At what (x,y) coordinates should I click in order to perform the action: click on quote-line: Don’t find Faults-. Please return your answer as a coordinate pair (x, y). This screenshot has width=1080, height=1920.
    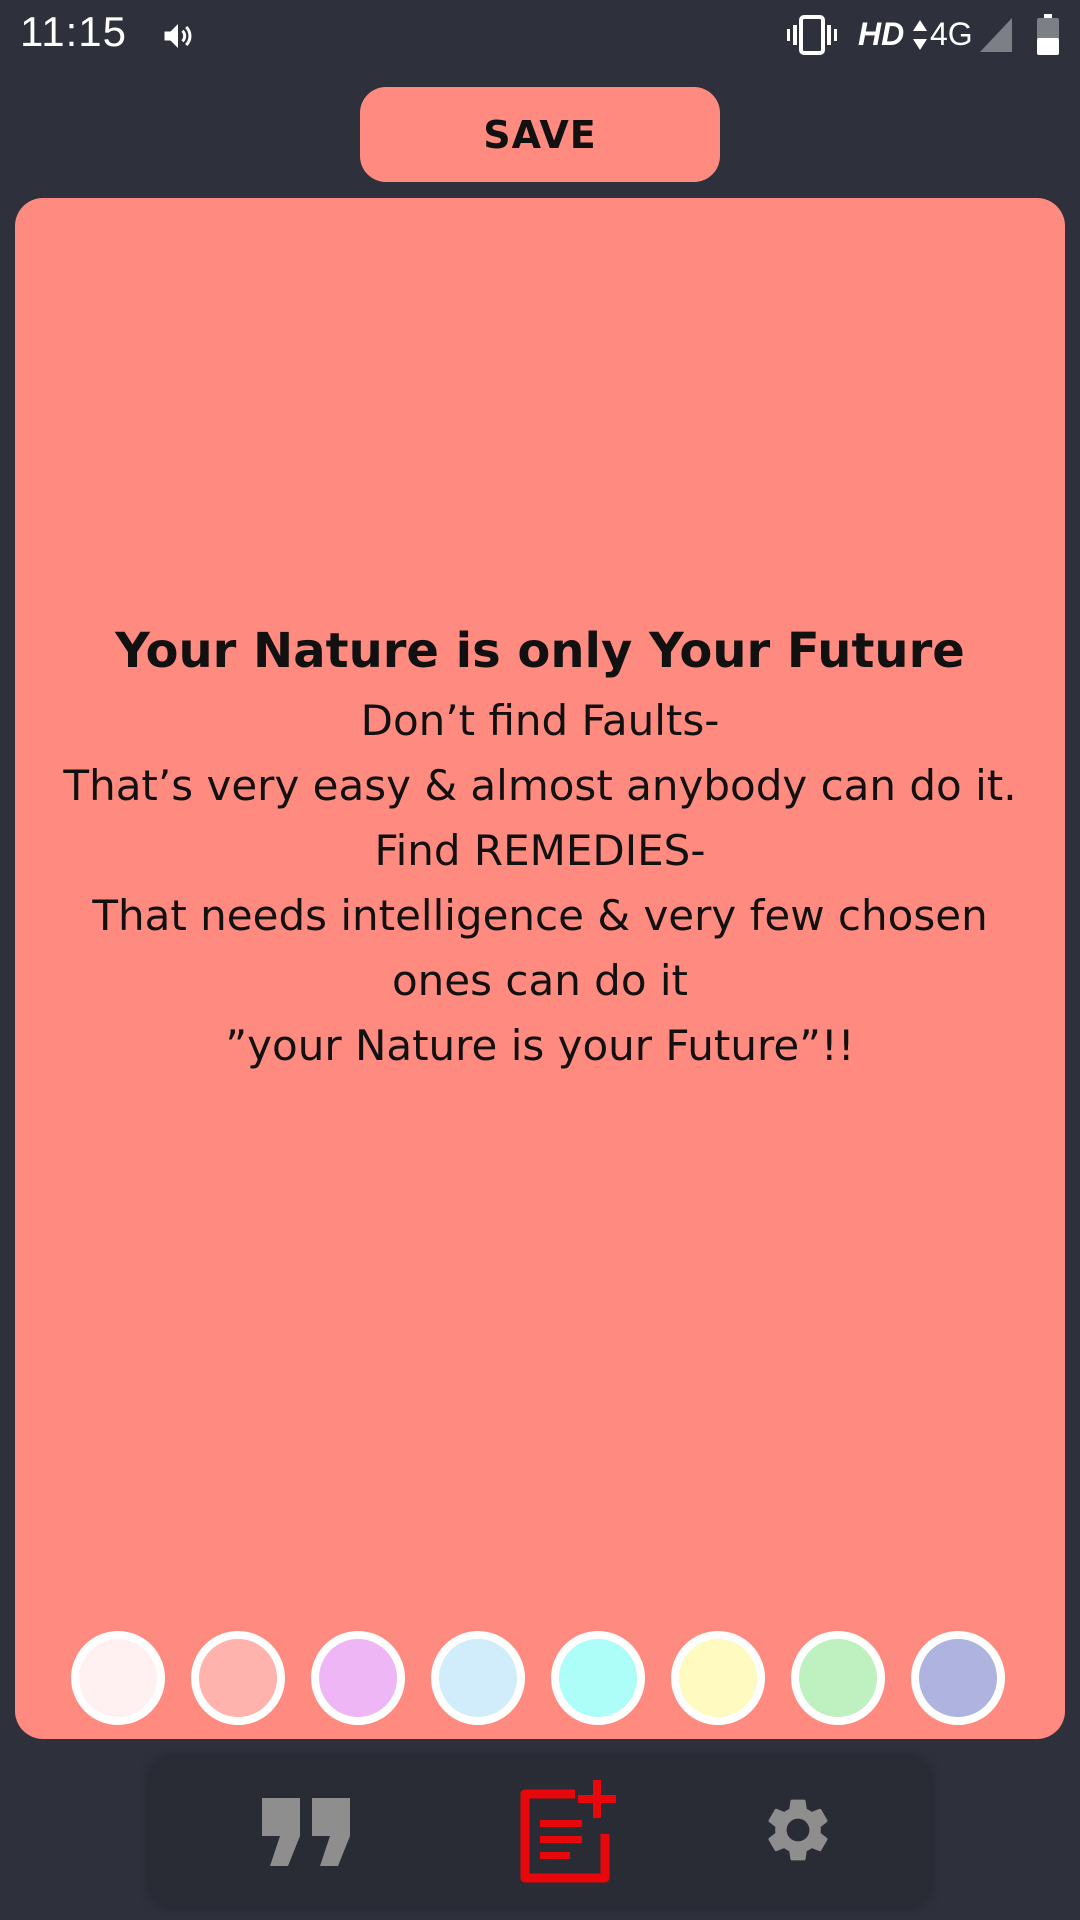
    Looking at the image, I should click on (540, 720).